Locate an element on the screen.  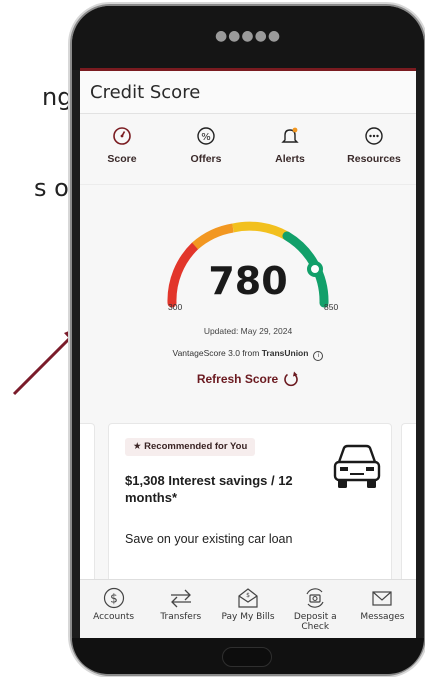
percent-icon: % is located at coordinates (206, 136).